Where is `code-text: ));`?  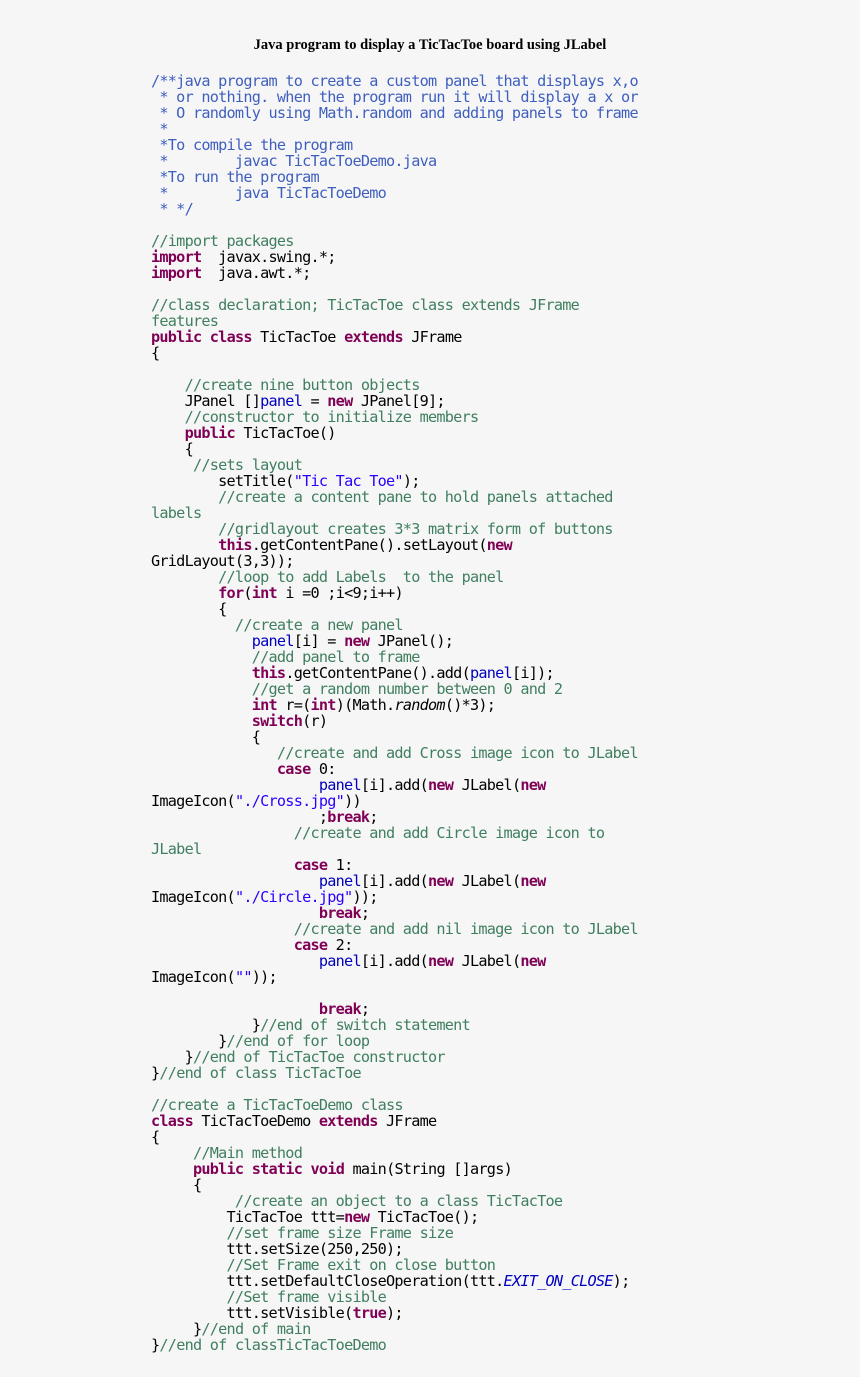 code-text: )); is located at coordinates (264, 977).